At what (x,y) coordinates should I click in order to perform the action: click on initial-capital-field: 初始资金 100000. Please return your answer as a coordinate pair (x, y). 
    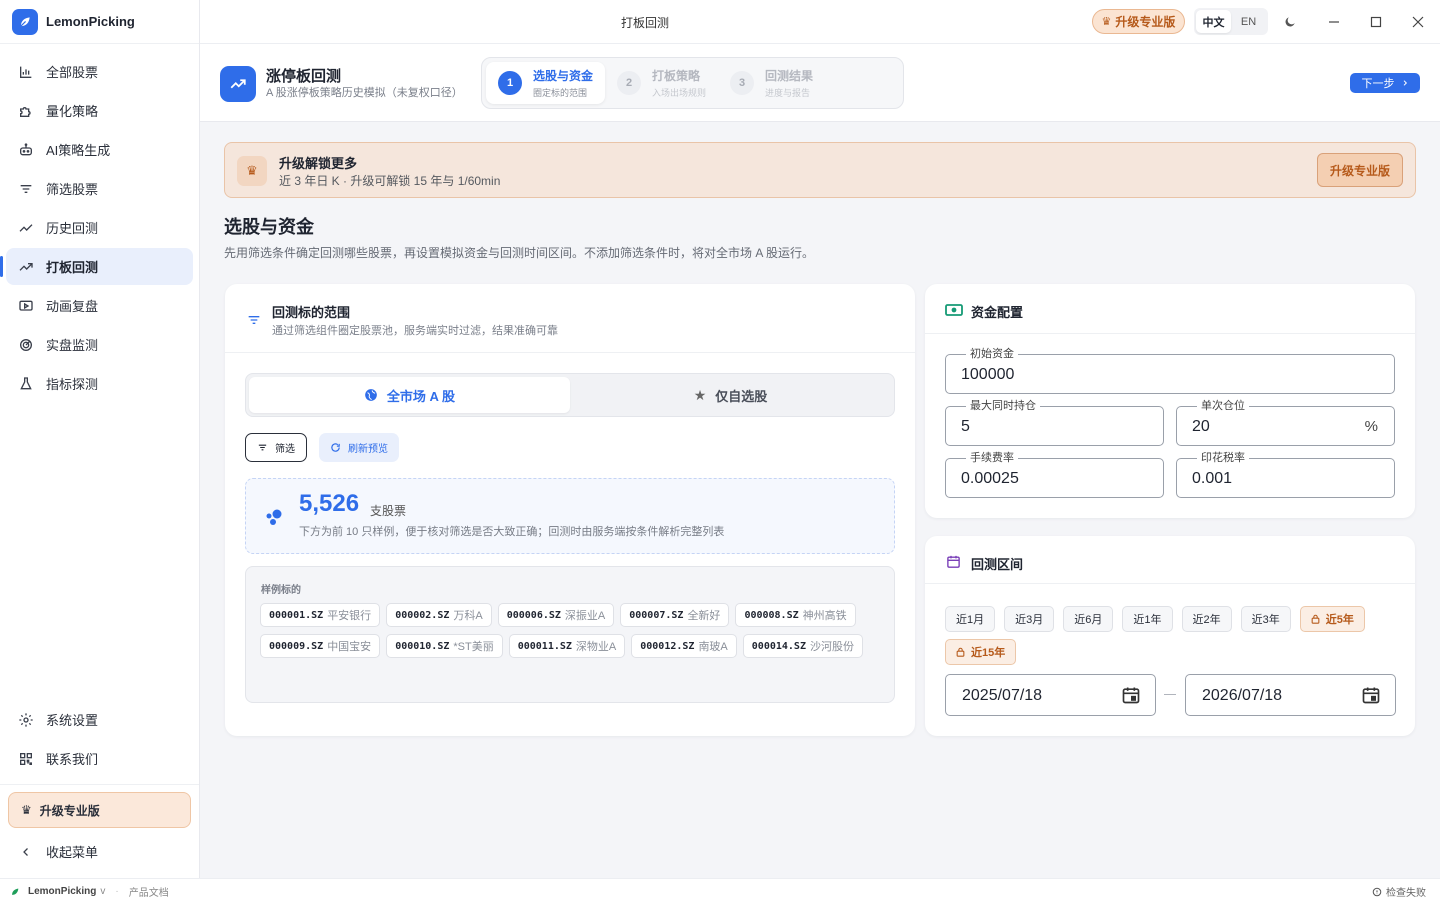
    Looking at the image, I should click on (1170, 371).